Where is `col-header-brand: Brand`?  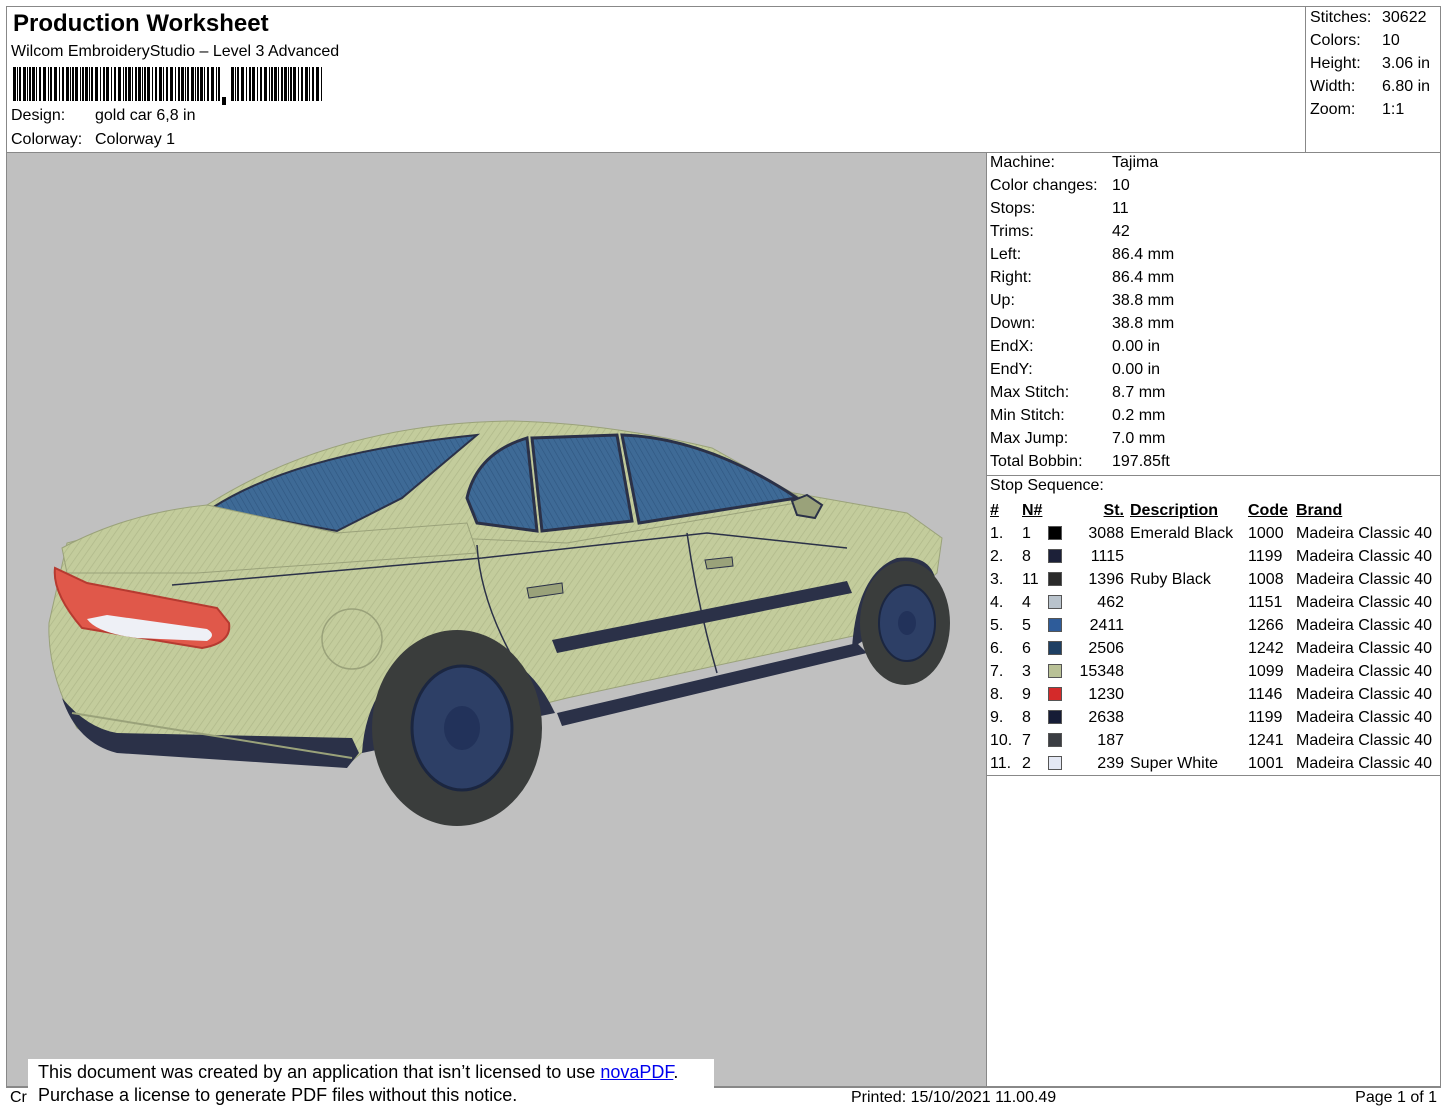
col-header-brand: Brand is located at coordinates (1319, 510).